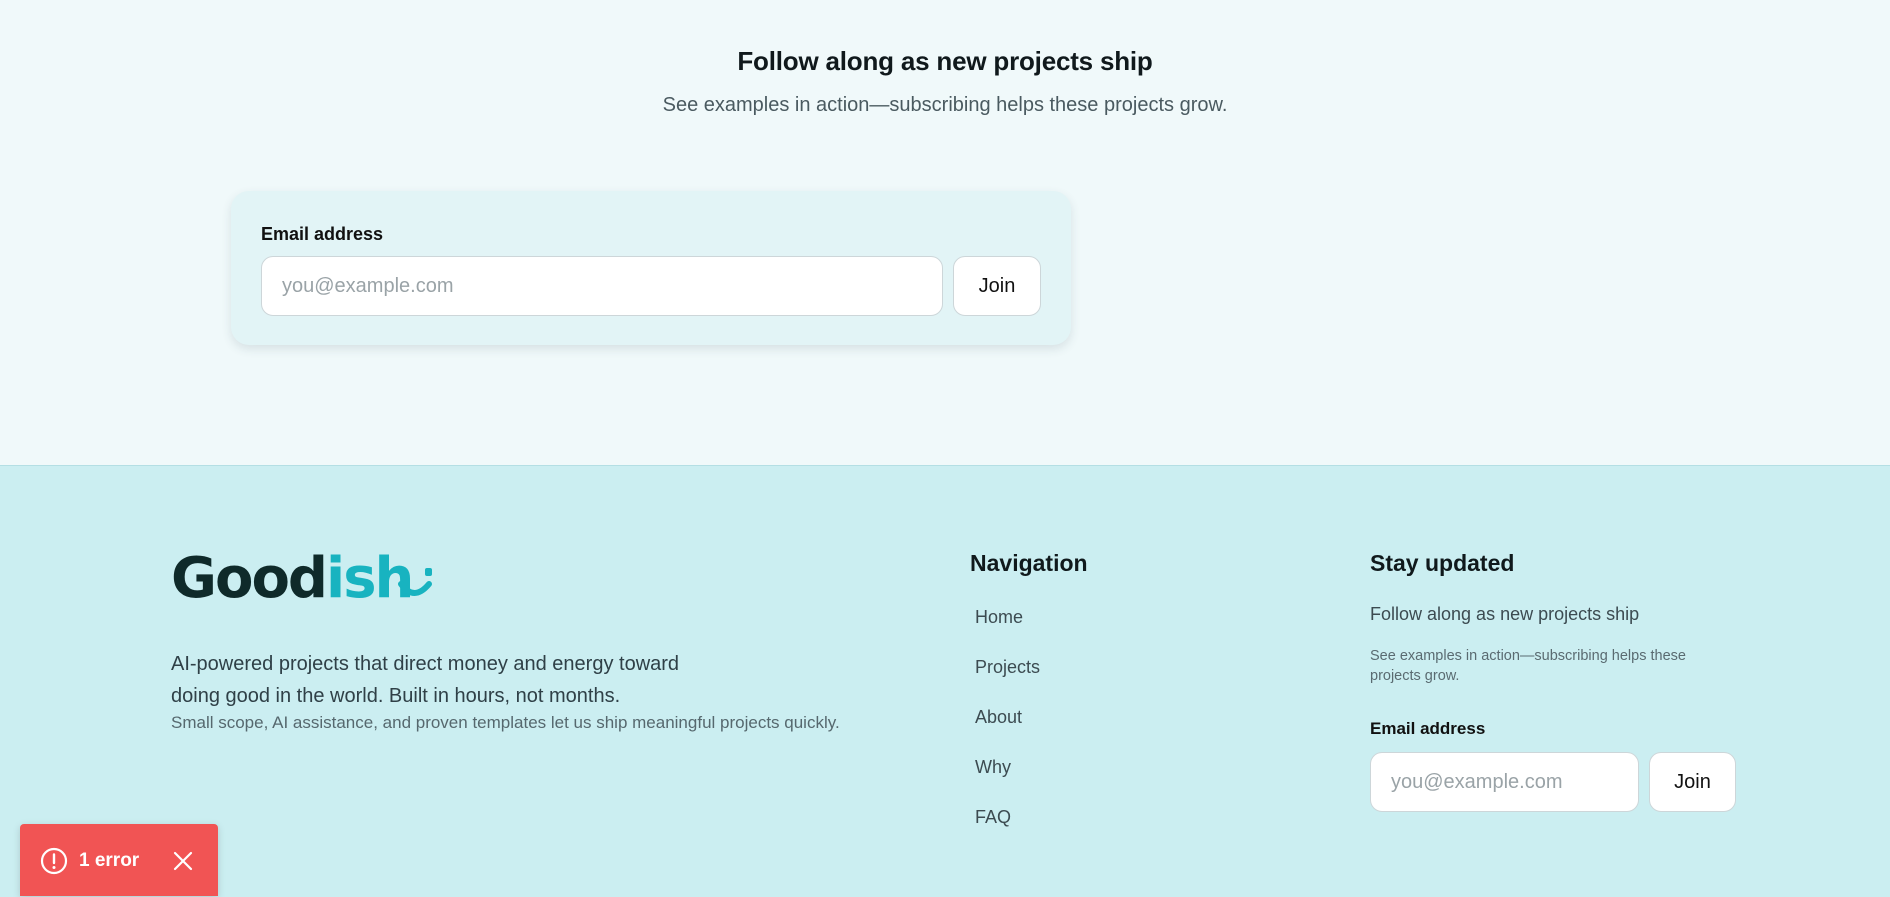 The image size is (1890, 897). I want to click on smile-icon, so click(415, 582).